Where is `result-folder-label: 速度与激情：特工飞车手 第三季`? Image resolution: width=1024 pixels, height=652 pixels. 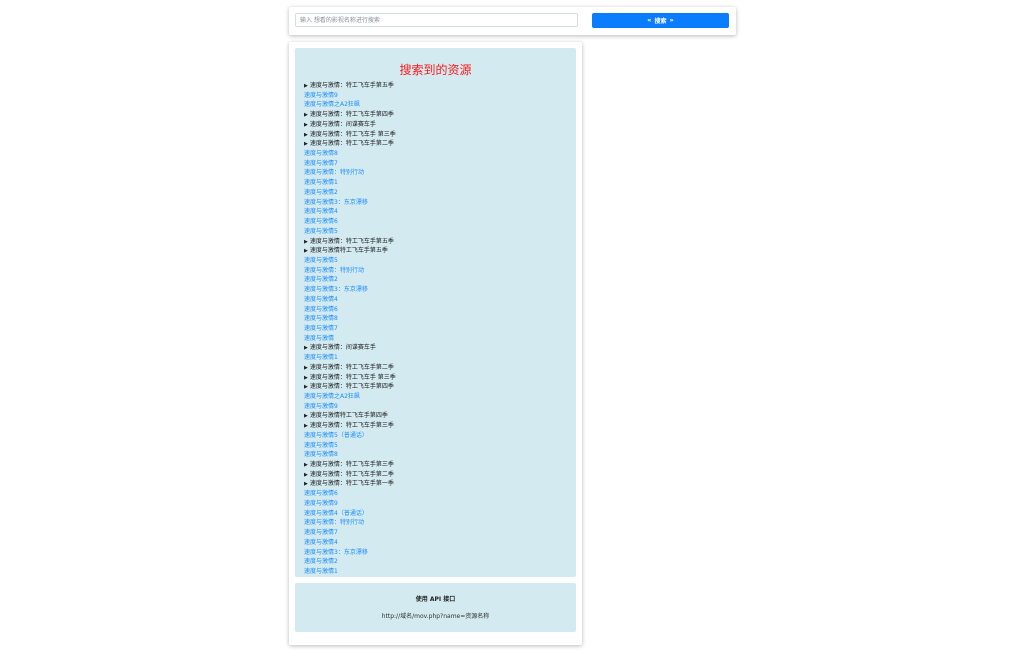
result-folder-label: 速度与激情：特工飞车手 第三季 is located at coordinates (352, 134).